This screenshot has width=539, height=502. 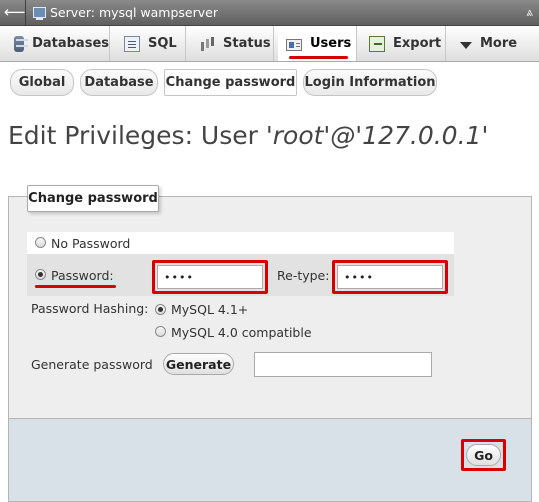 I want to click on server-bar: ⟵ Server: mysql wampserver ⩓, so click(x=269, y=13).